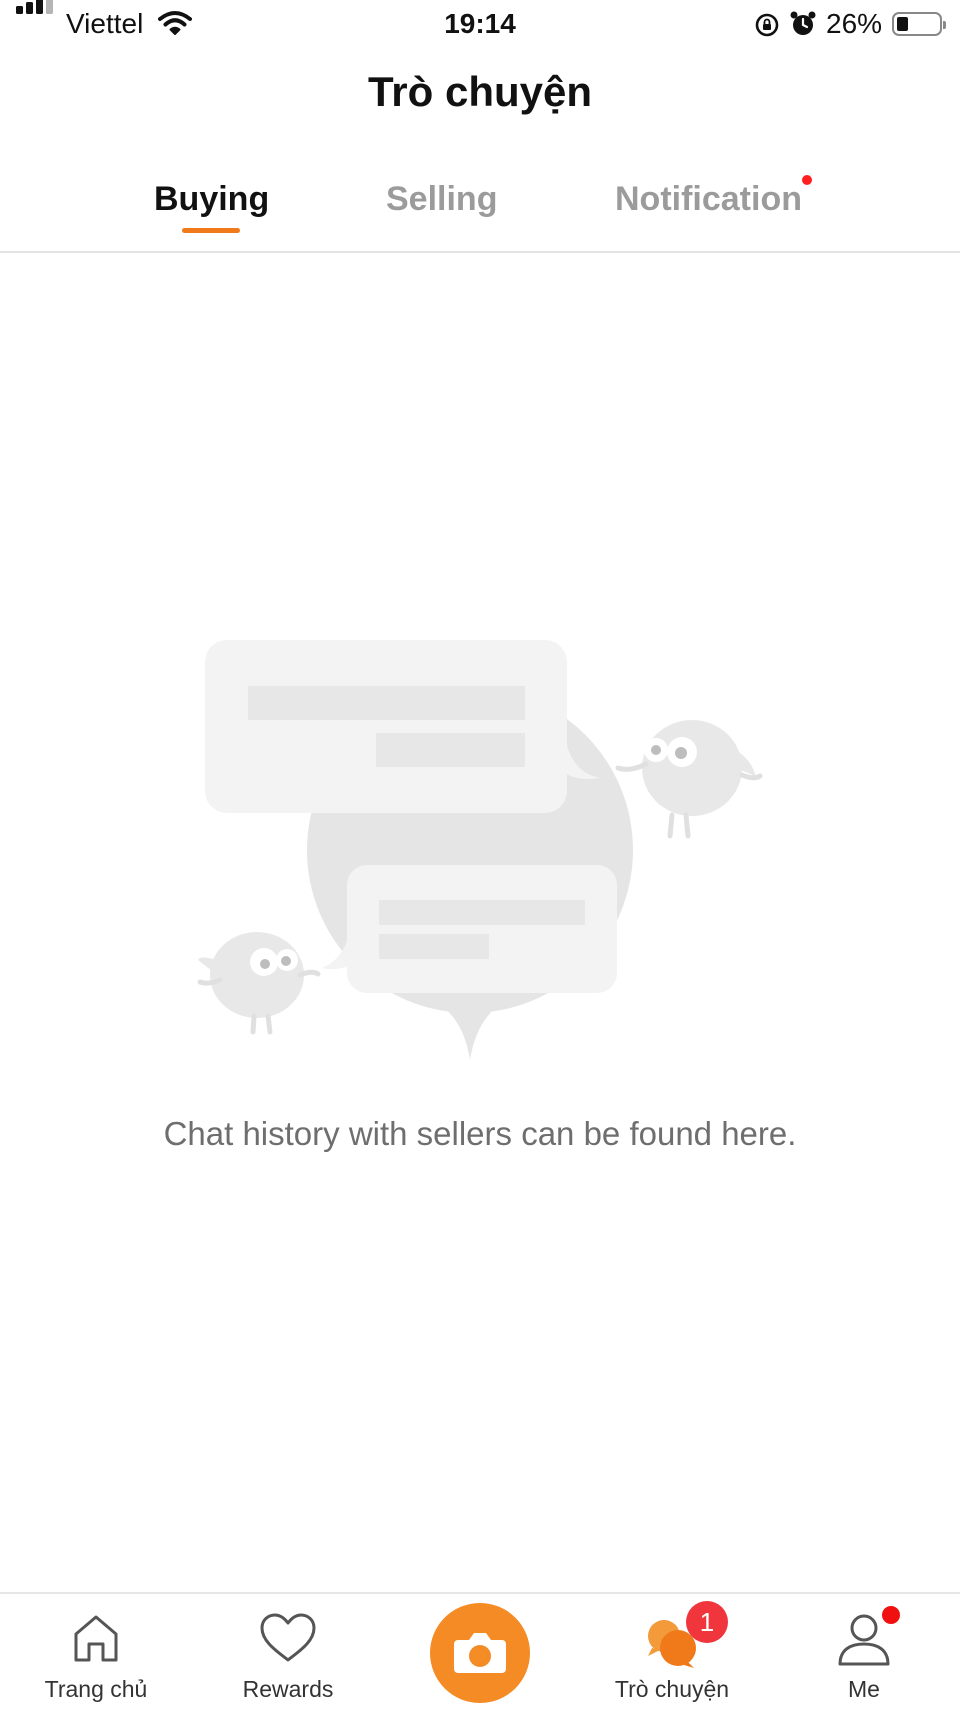 The width and height of the screenshot is (960, 1709). What do you see at coordinates (919, 24) in the screenshot?
I see `battery-icon` at bounding box center [919, 24].